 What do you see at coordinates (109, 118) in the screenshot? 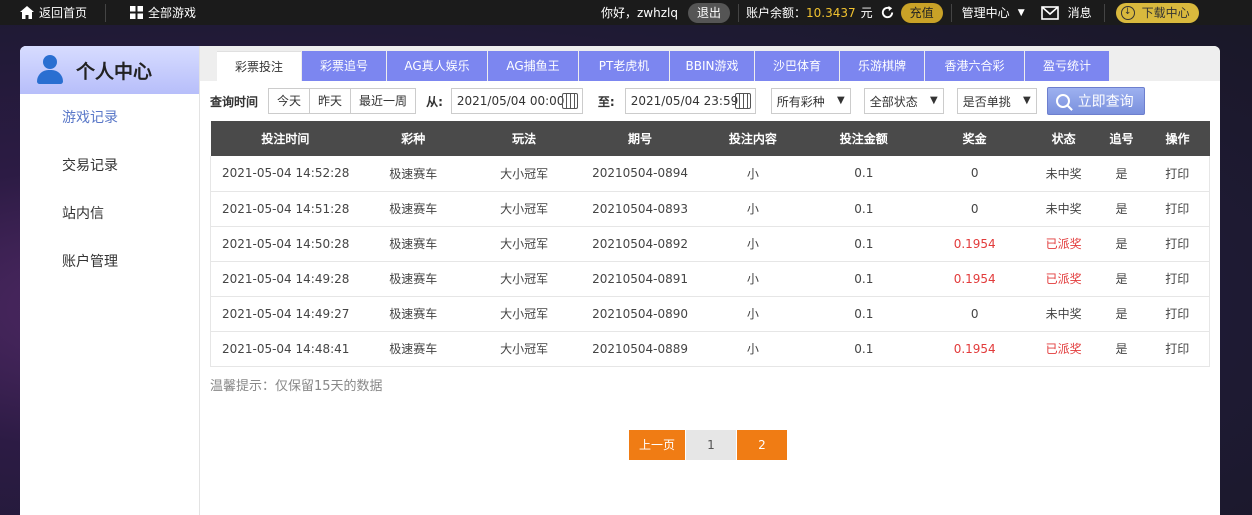
I see `sidebar-item-game-records: 游戏记录` at bounding box center [109, 118].